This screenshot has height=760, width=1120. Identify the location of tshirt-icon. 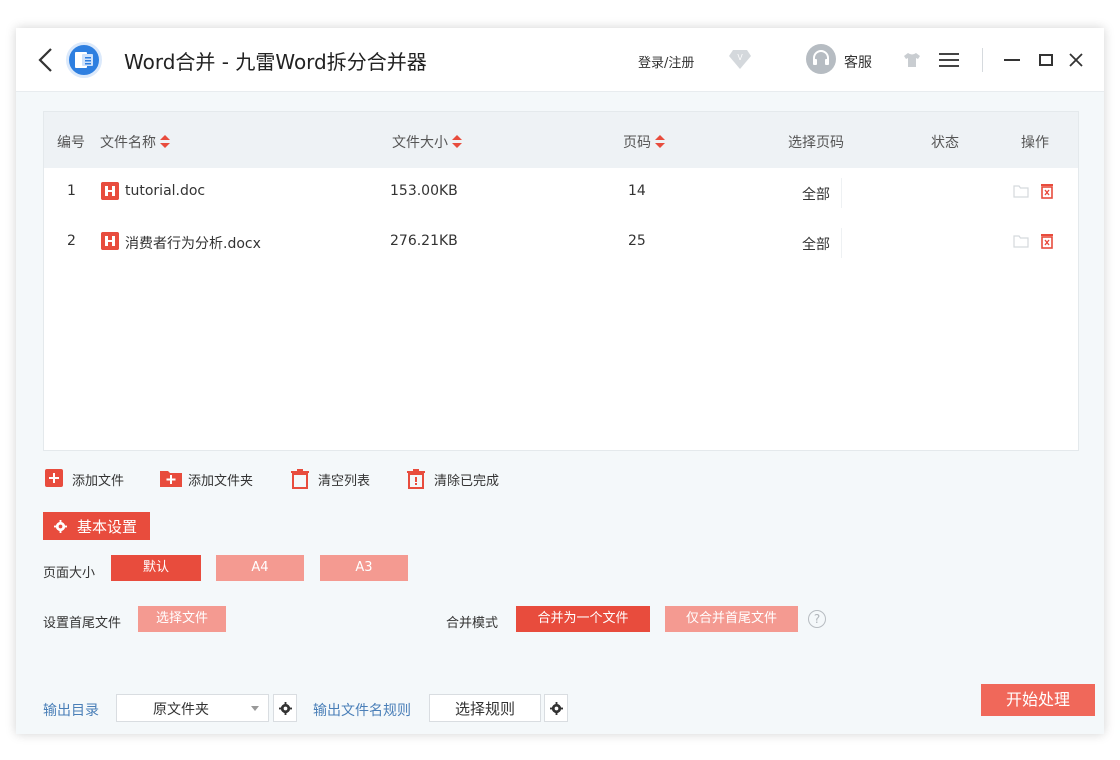
(912, 60).